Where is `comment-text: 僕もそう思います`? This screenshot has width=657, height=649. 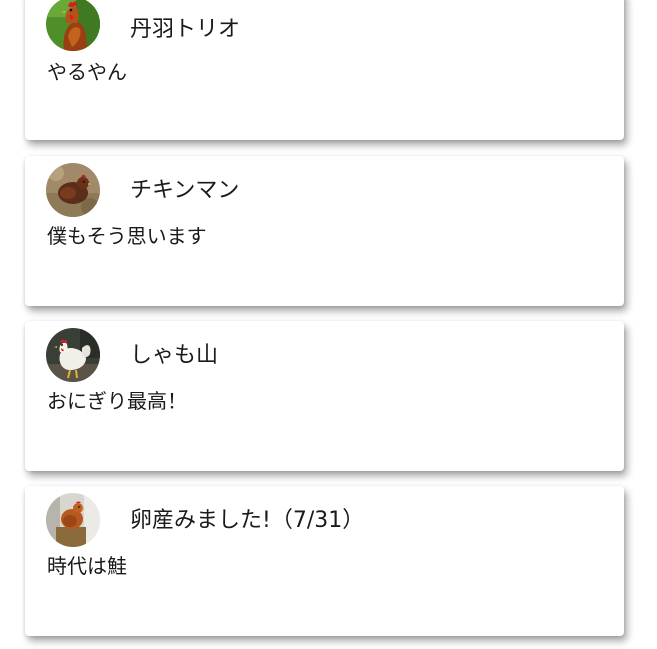 comment-text: 僕もそう思います is located at coordinates (127, 236).